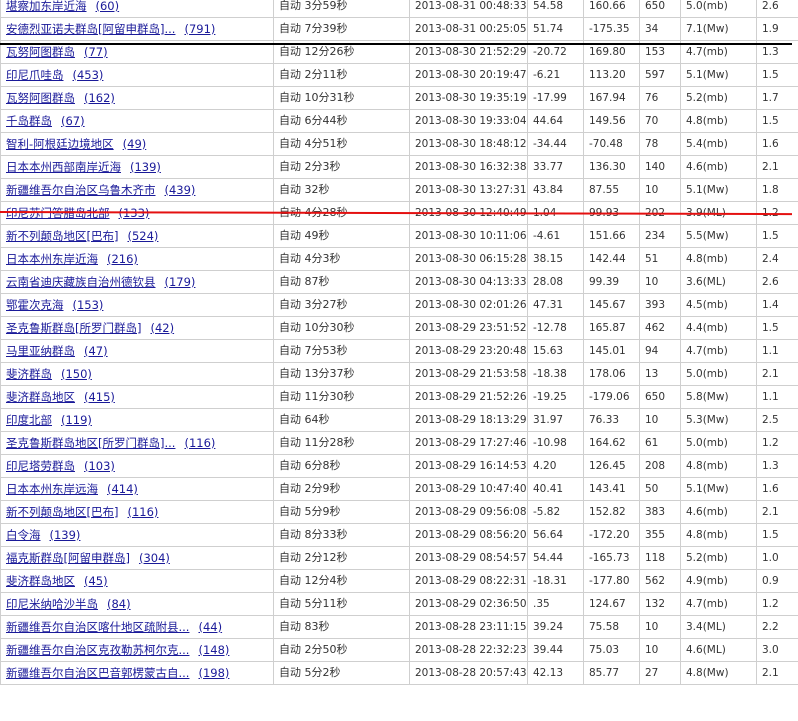  Describe the element at coordinates (341, 420) in the screenshot. I see `mode-cell: 自动 64秒` at that location.